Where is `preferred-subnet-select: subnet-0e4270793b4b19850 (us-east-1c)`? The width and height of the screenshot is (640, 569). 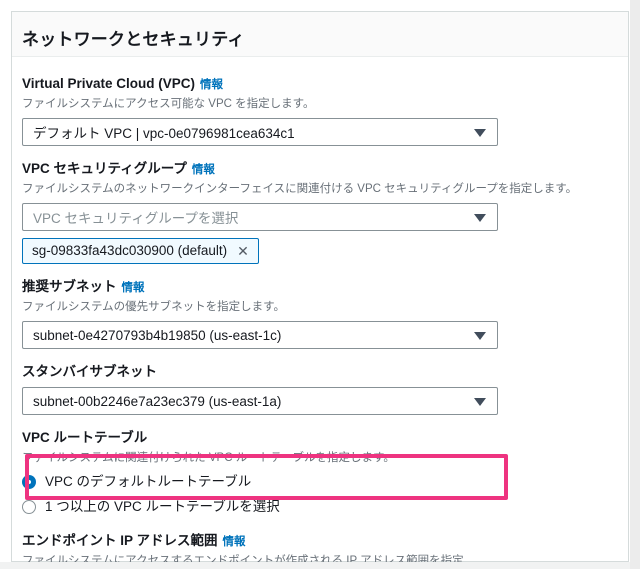 preferred-subnet-select: subnet-0e4270793b4b19850 (us-east-1c) is located at coordinates (260, 335).